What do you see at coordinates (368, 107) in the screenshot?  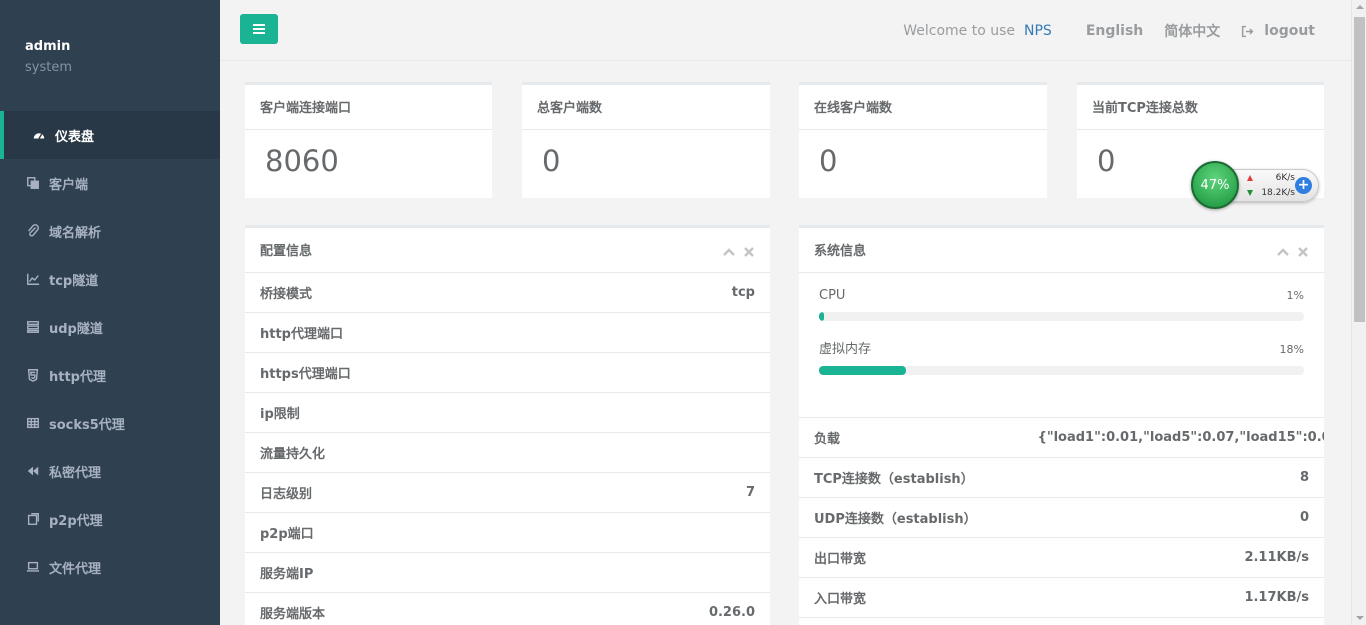 I see `stat-title: 客户端连接端口` at bounding box center [368, 107].